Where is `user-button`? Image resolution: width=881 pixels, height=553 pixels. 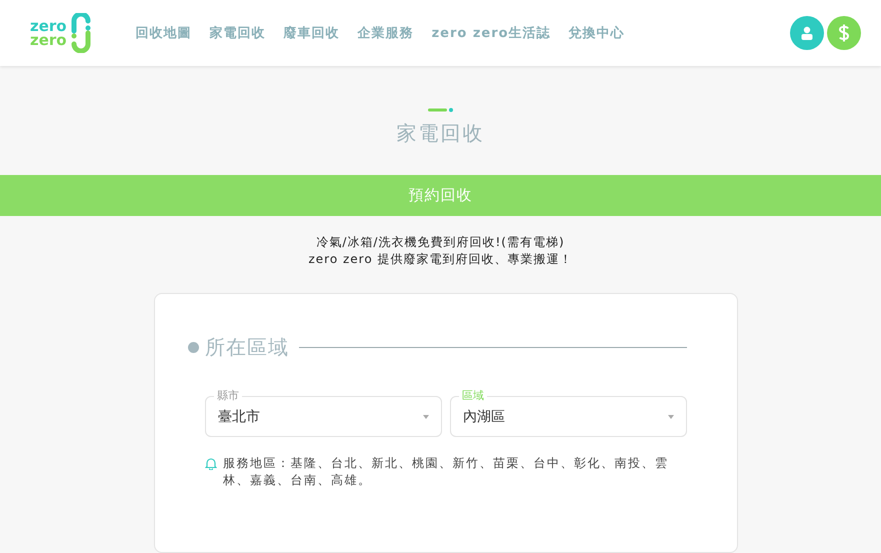
user-button is located at coordinates (807, 33).